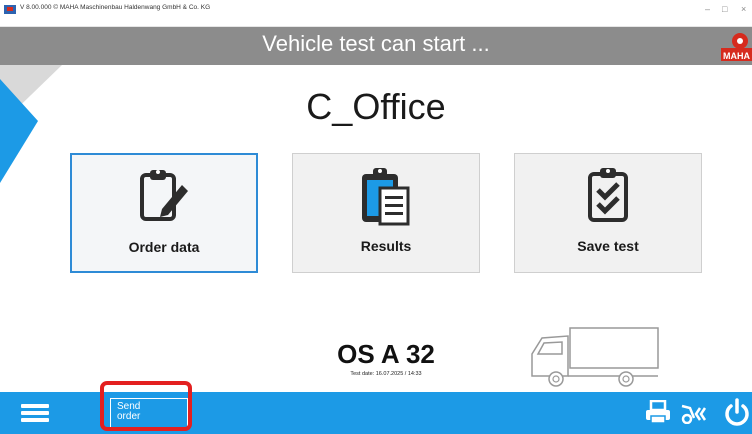  Describe the element at coordinates (386, 354) in the screenshot. I see `license-plate: OS A 32` at that location.